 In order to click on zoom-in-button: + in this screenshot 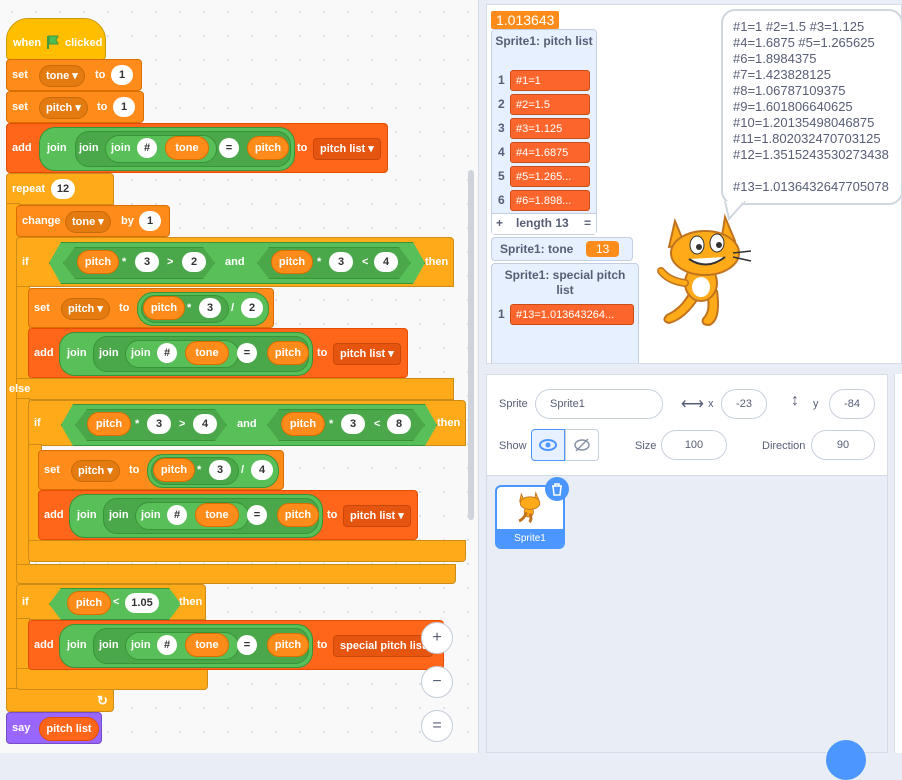, I will do `click(437, 638)`.